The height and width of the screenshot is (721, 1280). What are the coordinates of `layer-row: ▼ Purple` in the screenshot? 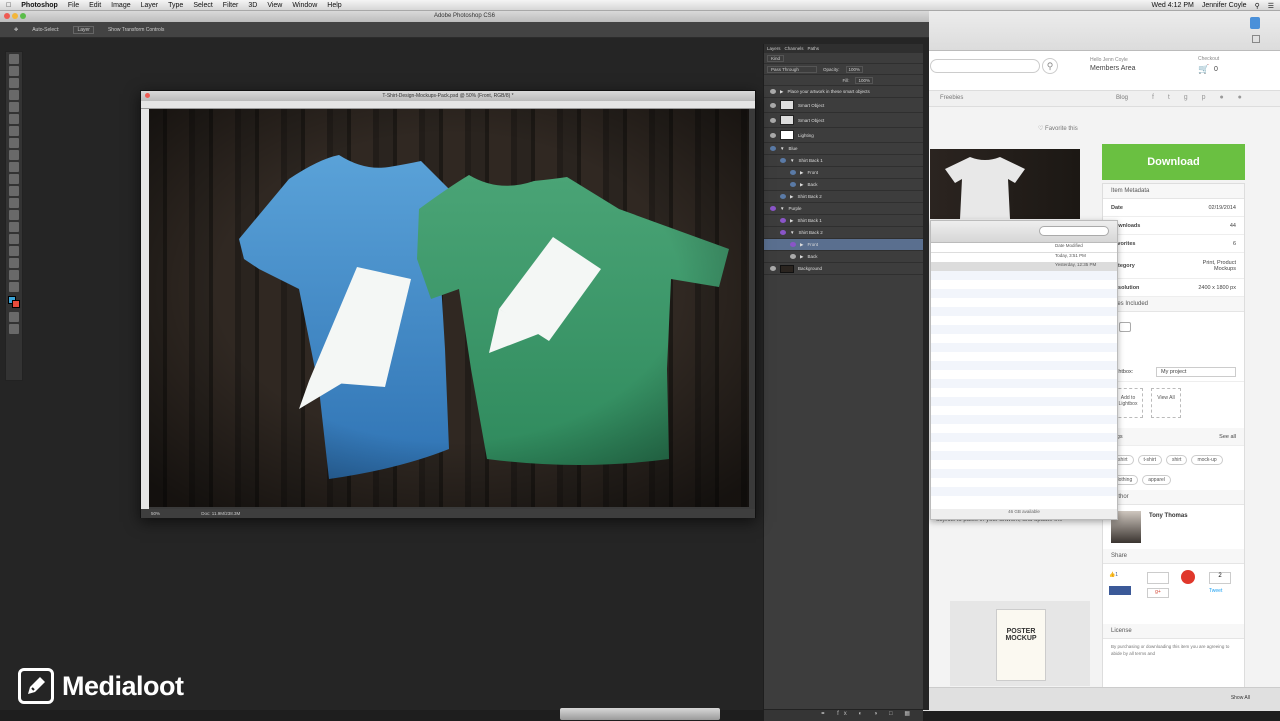 It's located at (843, 209).